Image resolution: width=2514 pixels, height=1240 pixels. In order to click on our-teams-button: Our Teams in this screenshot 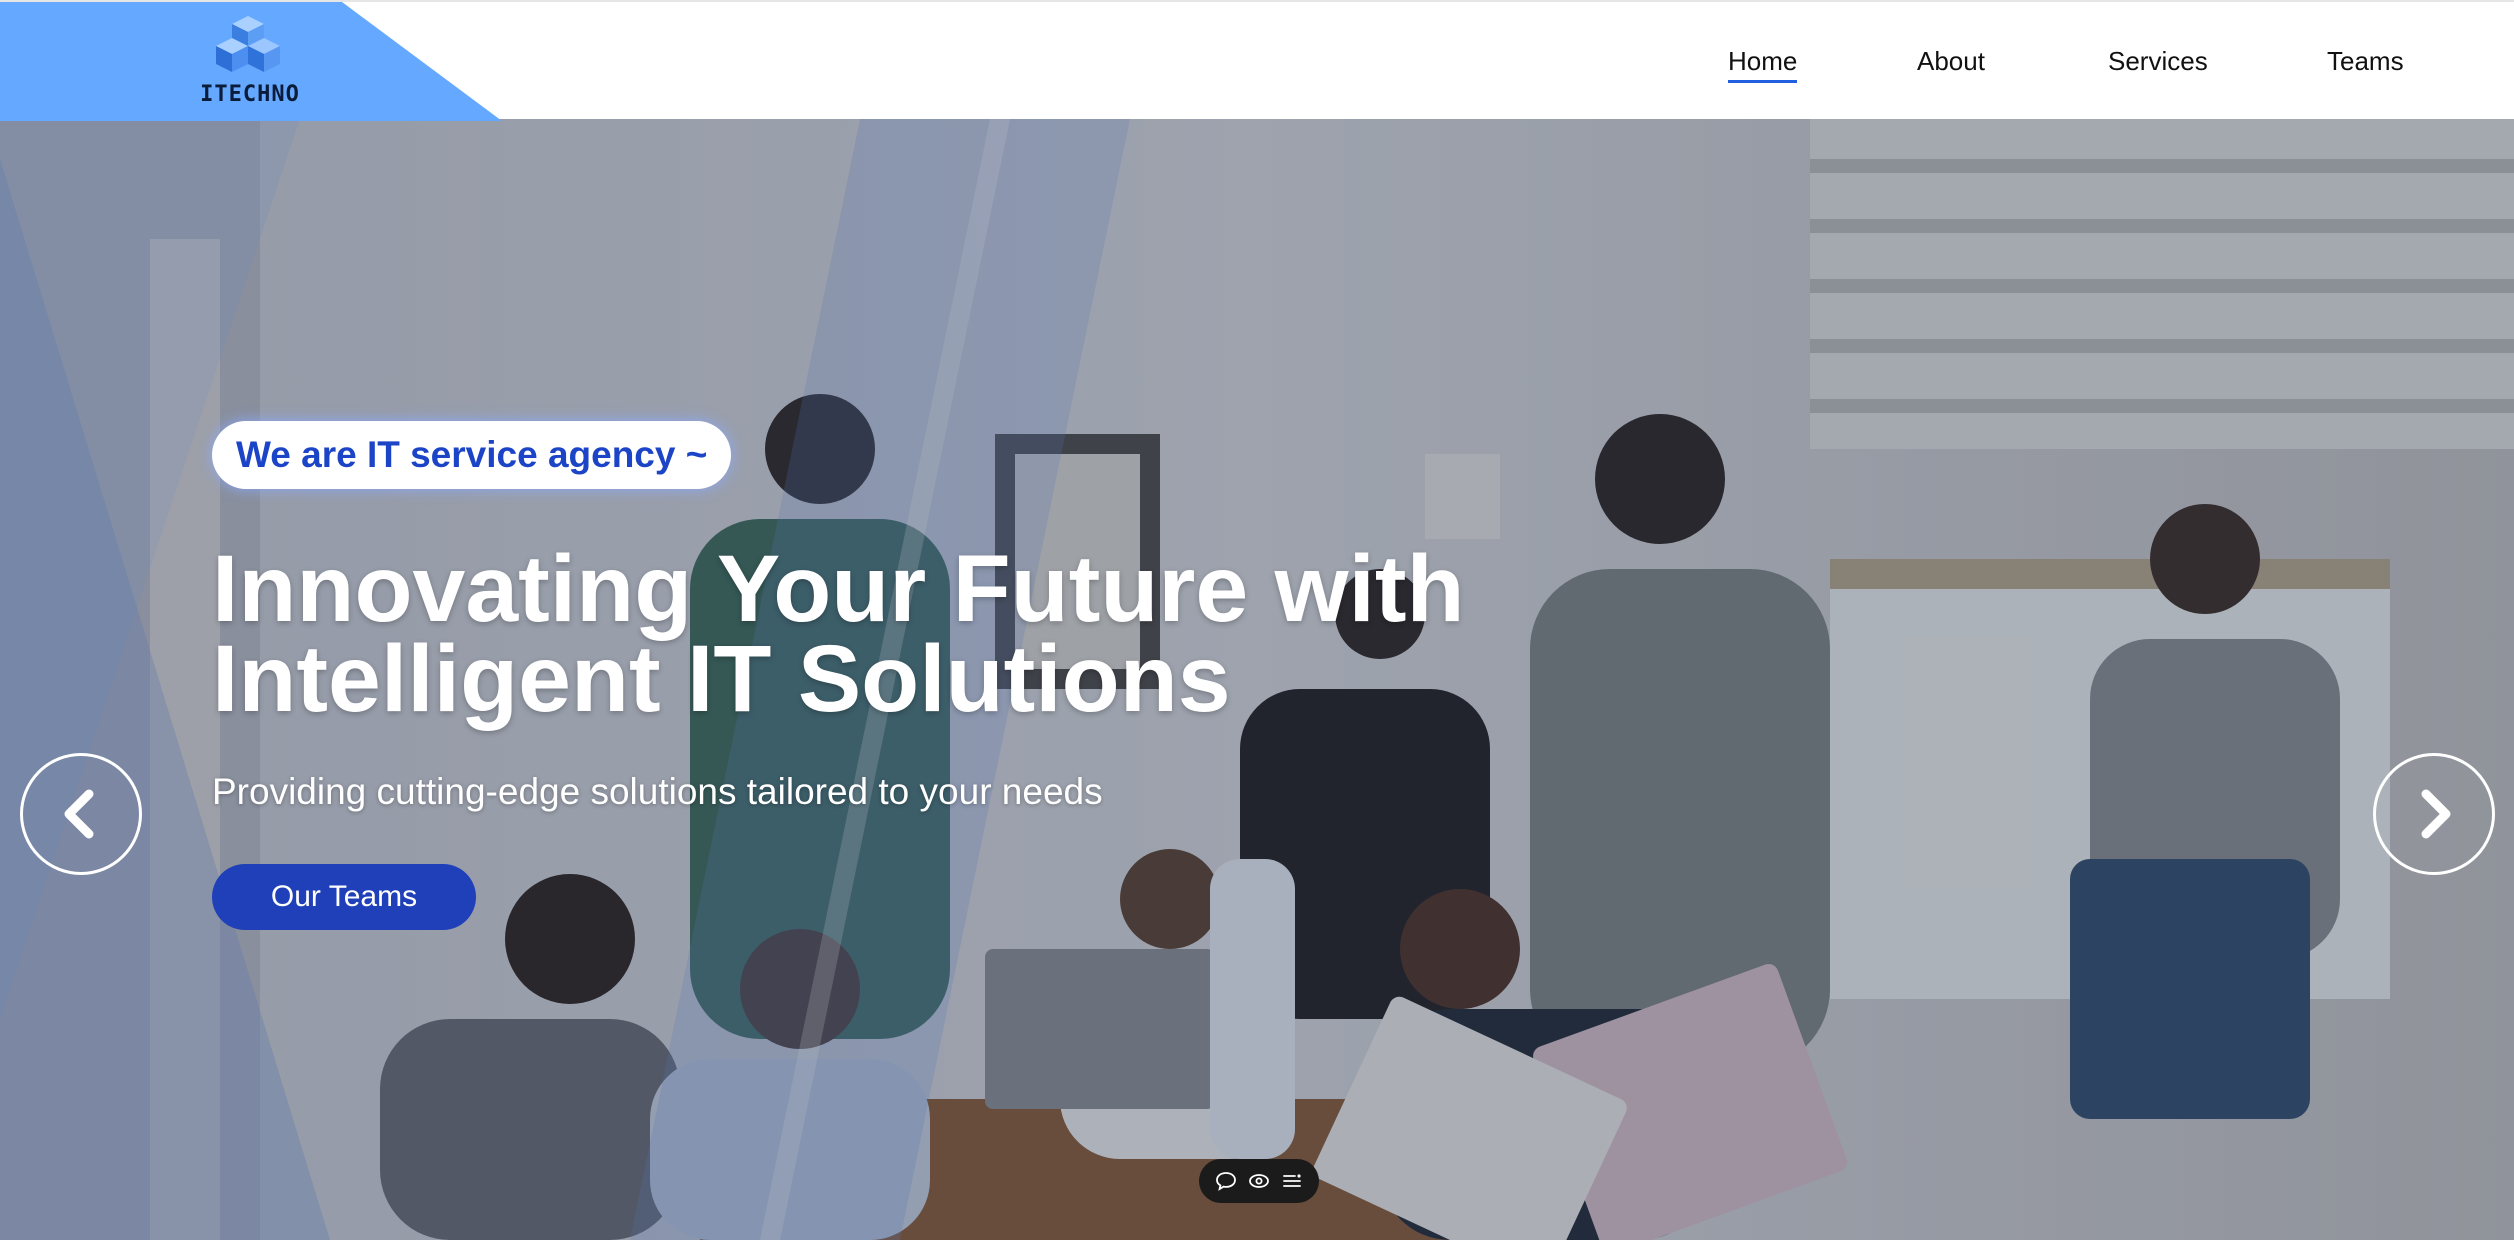, I will do `click(344, 897)`.